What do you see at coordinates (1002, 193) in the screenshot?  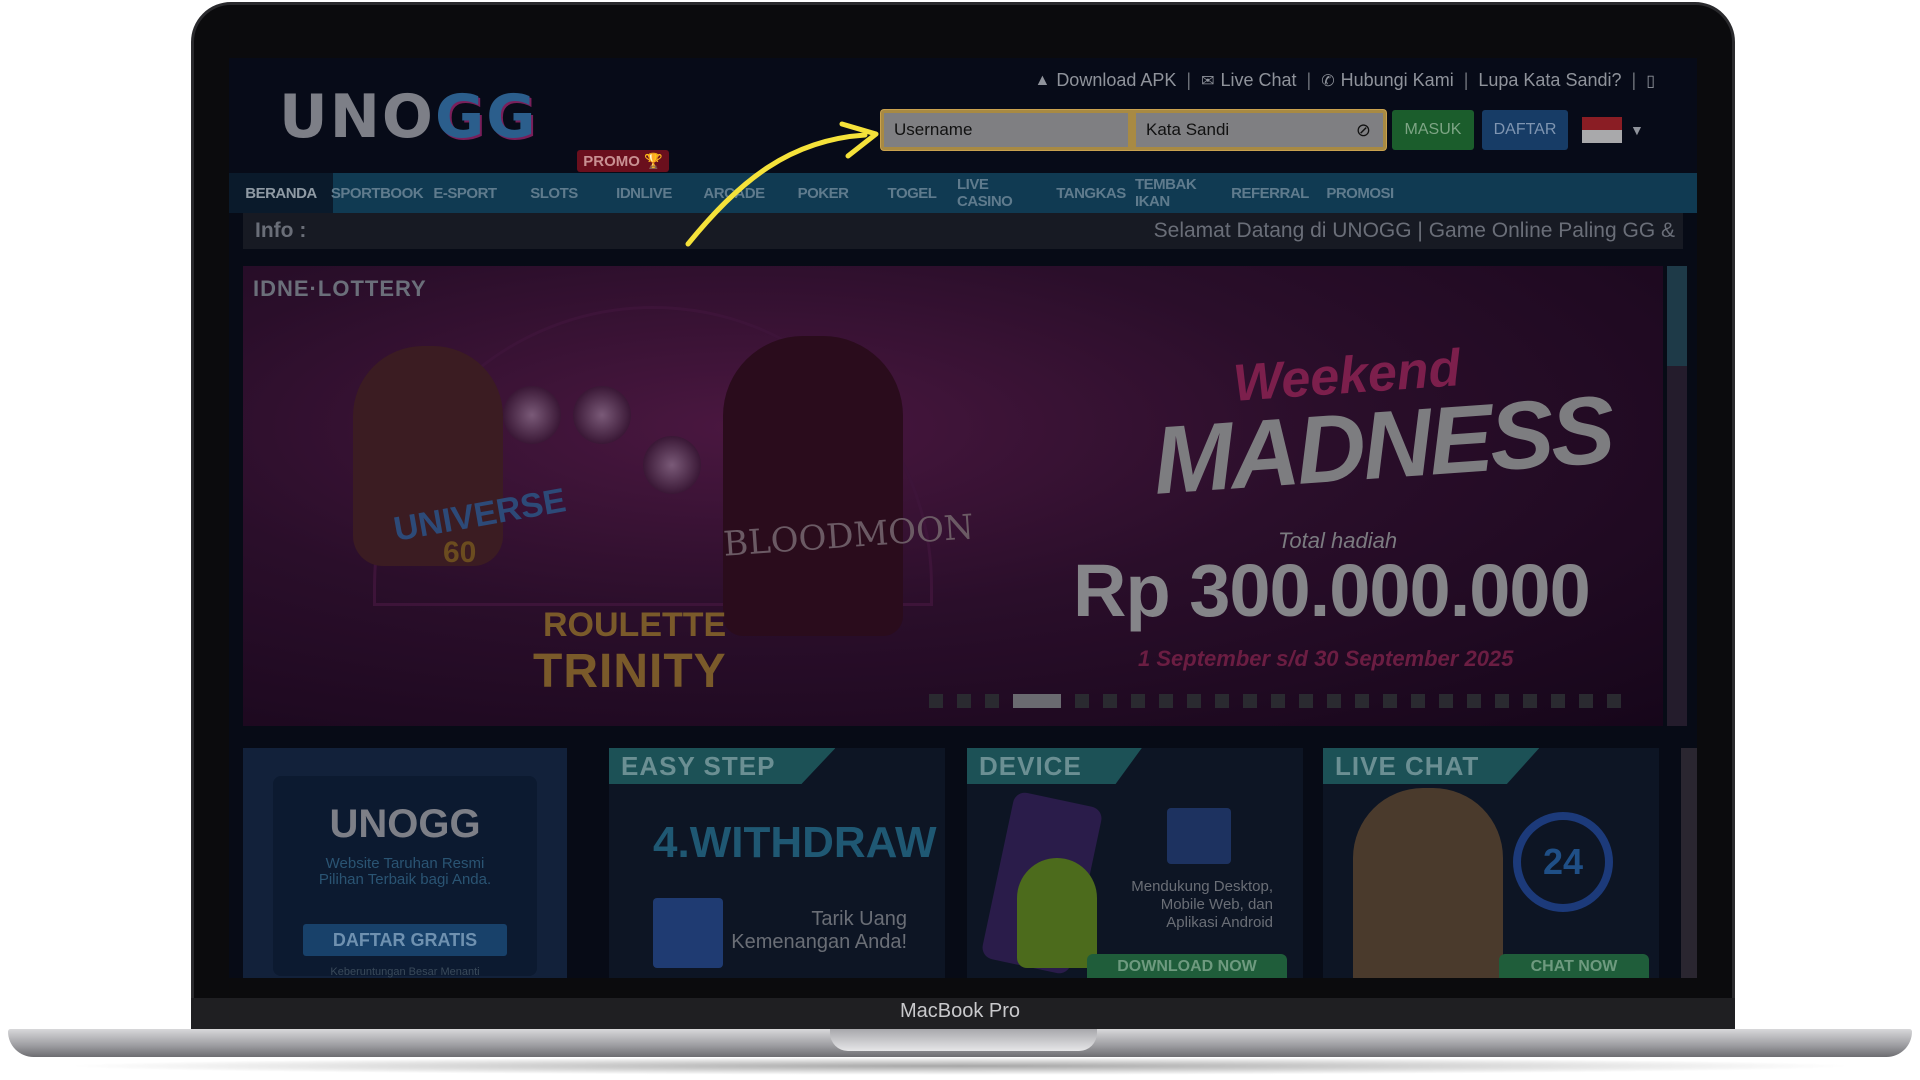 I see `nav-live-casino: LIVE CASINO` at bounding box center [1002, 193].